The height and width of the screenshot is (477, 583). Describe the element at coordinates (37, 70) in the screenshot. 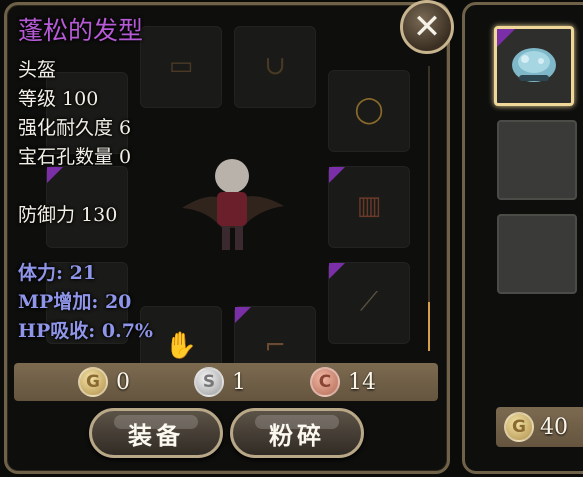

I see `item-type: 头盔` at that location.